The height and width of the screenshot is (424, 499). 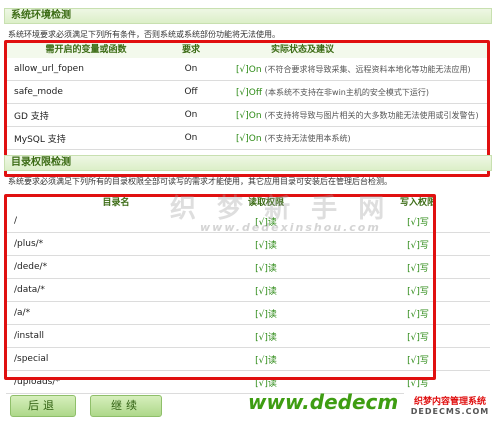 I want to click on dir-row-a: /a/* [√]读 [√]写, so click(x=248, y=313).